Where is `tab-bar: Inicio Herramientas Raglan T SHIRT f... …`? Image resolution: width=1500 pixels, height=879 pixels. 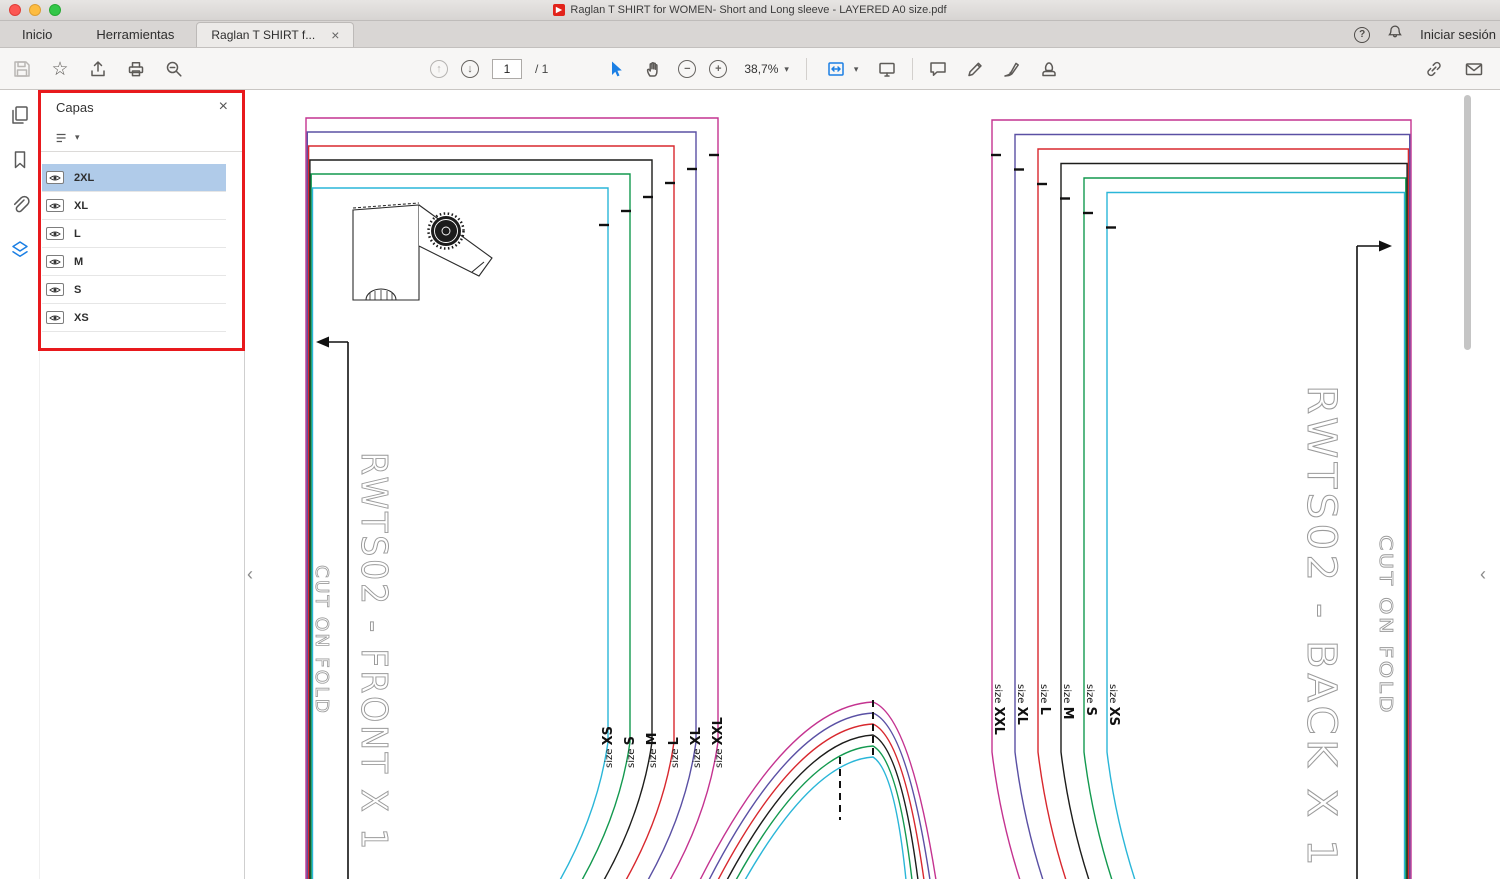 tab-bar: Inicio Herramientas Raglan T SHIRT f... … is located at coordinates (750, 34).